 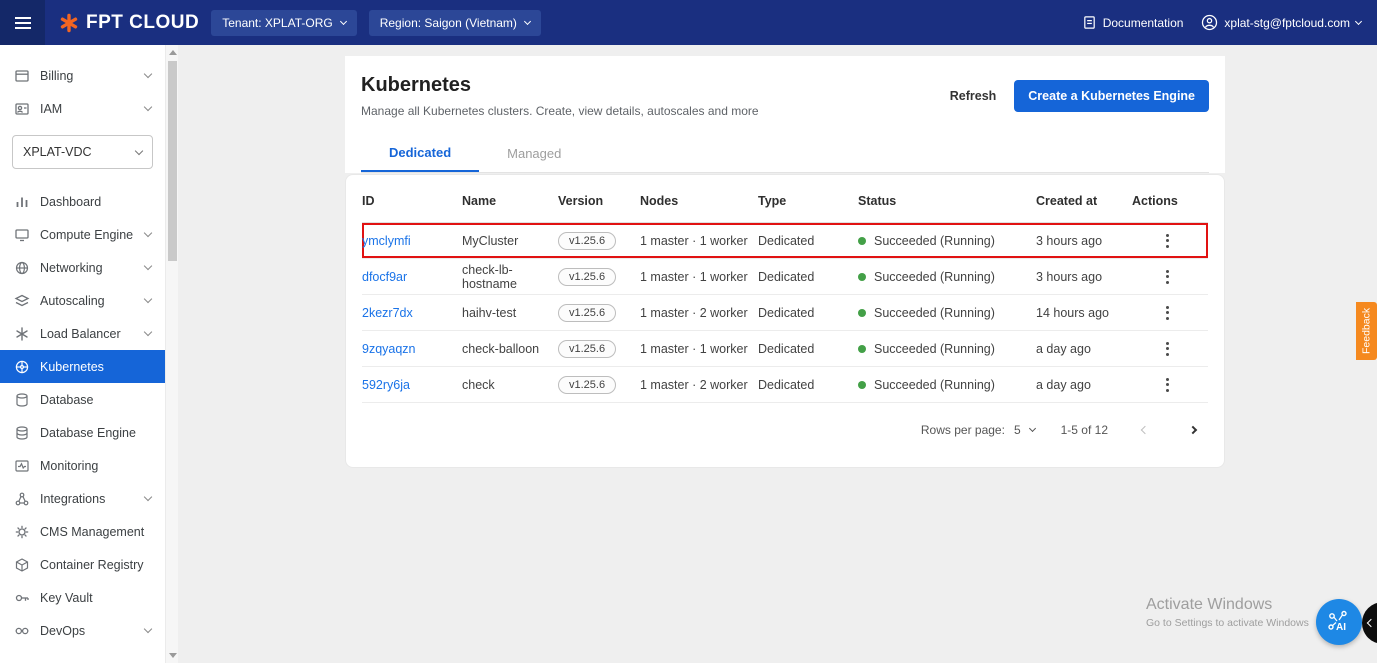 What do you see at coordinates (490, 240) in the screenshot?
I see `cell-name: MyCluster` at bounding box center [490, 240].